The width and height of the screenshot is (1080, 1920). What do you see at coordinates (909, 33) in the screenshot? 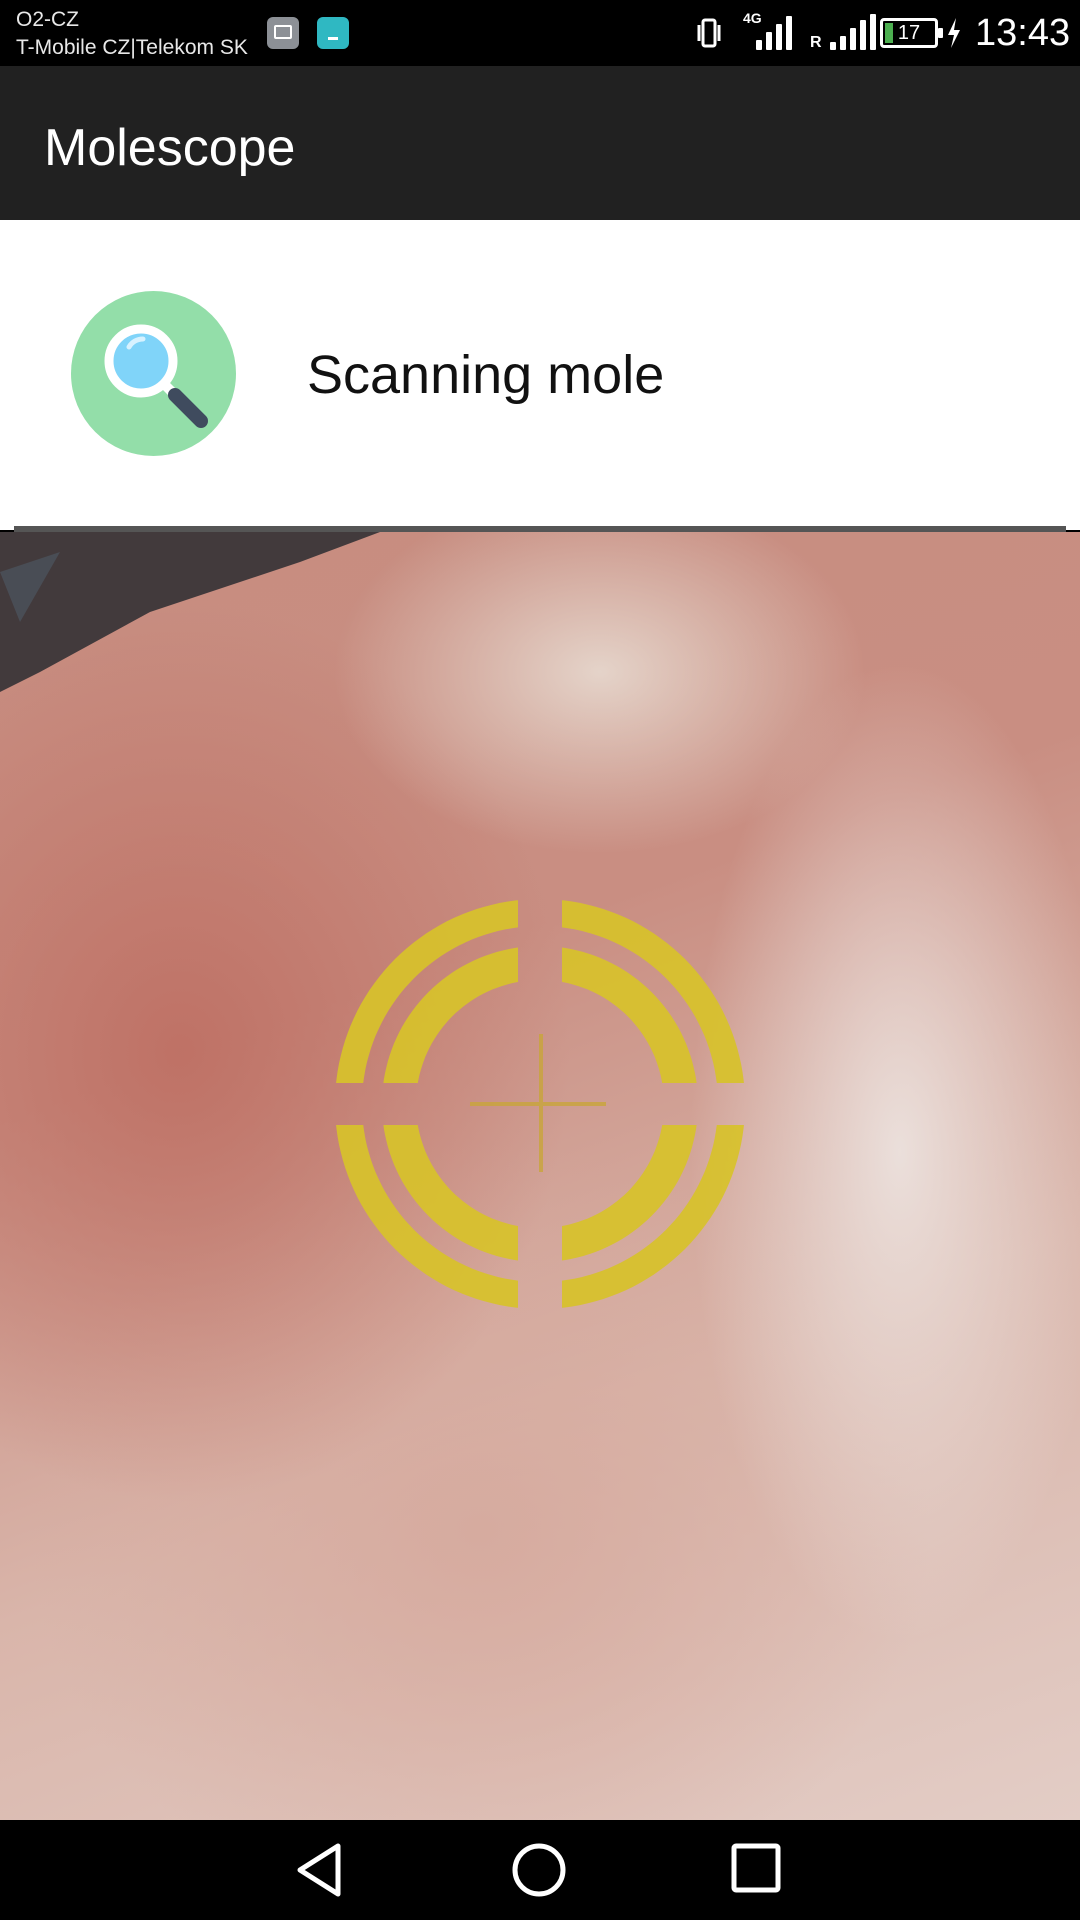
I see `battery-level: 17` at bounding box center [909, 33].